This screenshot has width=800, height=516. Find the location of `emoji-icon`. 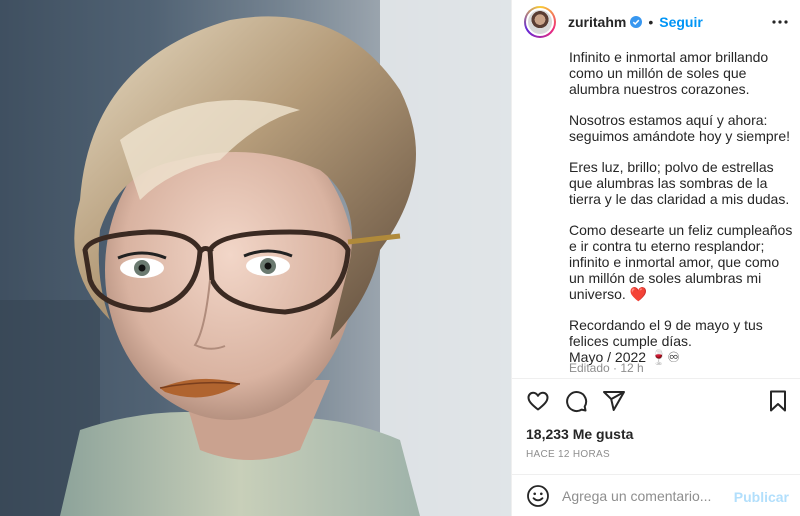

emoji-icon is located at coordinates (538, 496).